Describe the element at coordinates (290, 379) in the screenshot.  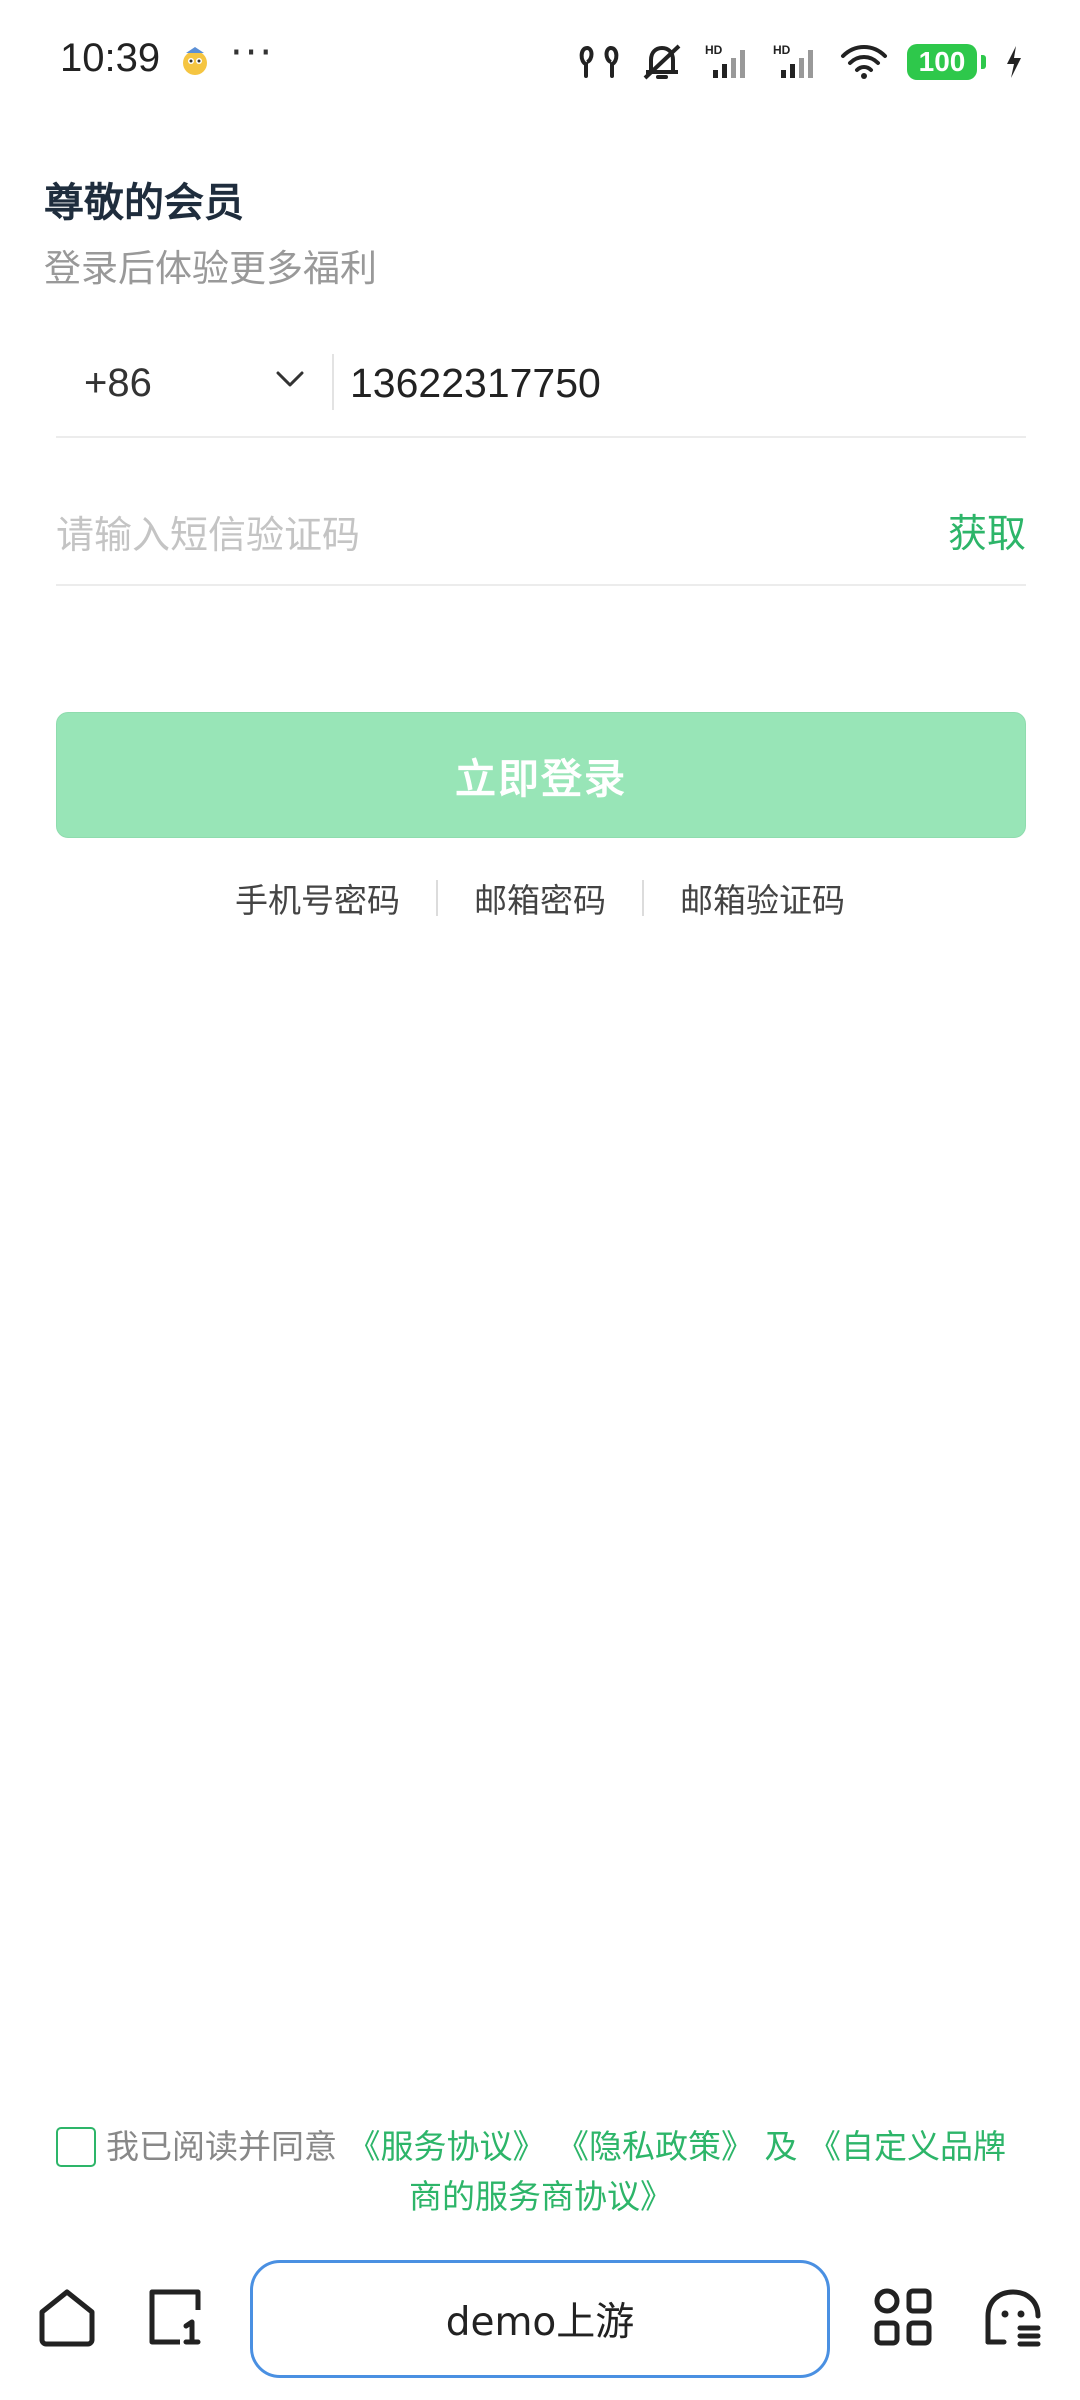
I see `chevron-down-icon` at that location.